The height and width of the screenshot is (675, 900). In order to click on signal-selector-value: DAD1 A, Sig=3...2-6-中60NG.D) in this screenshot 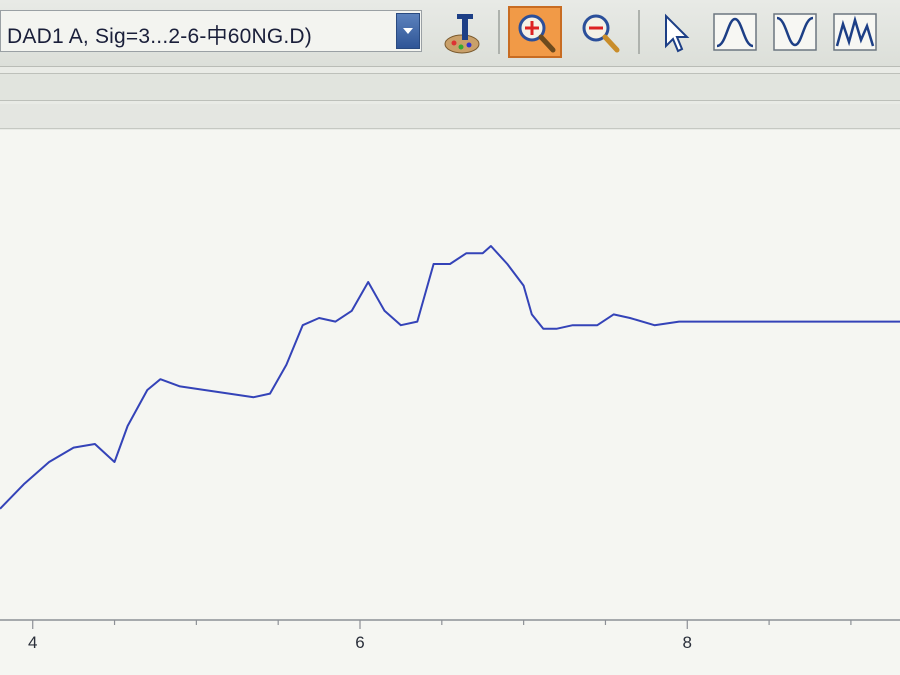, I will do `click(159, 36)`.